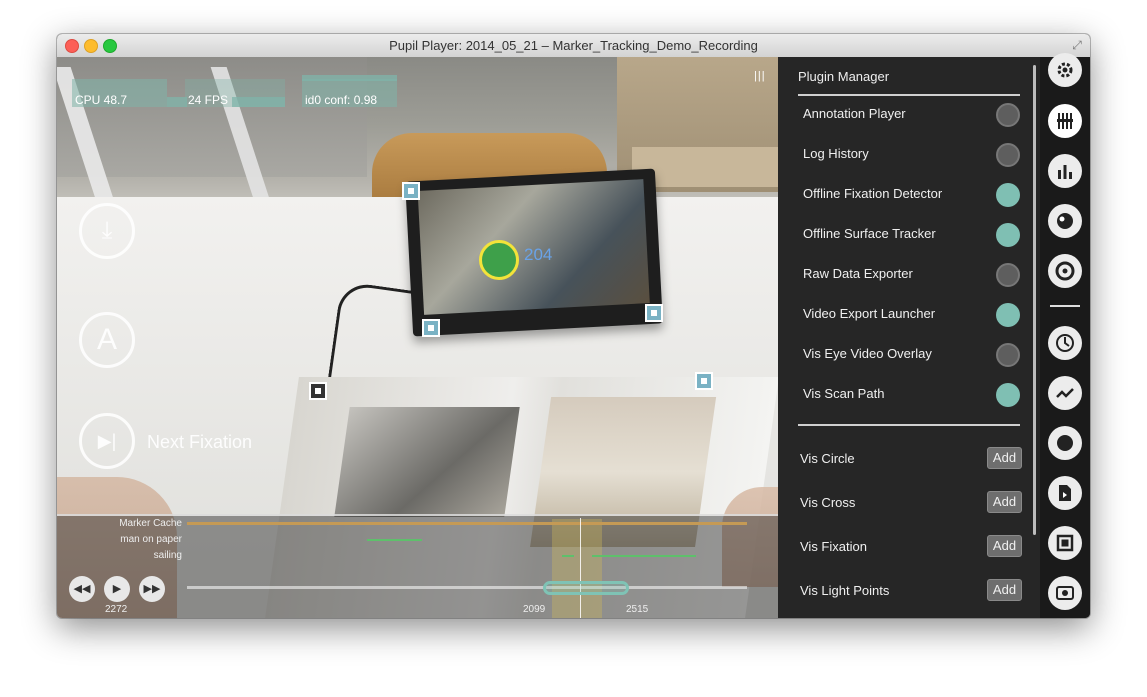 The image size is (1147, 697). I want to click on add-row-vis-circle: Vis Circle Add, so click(911, 459).